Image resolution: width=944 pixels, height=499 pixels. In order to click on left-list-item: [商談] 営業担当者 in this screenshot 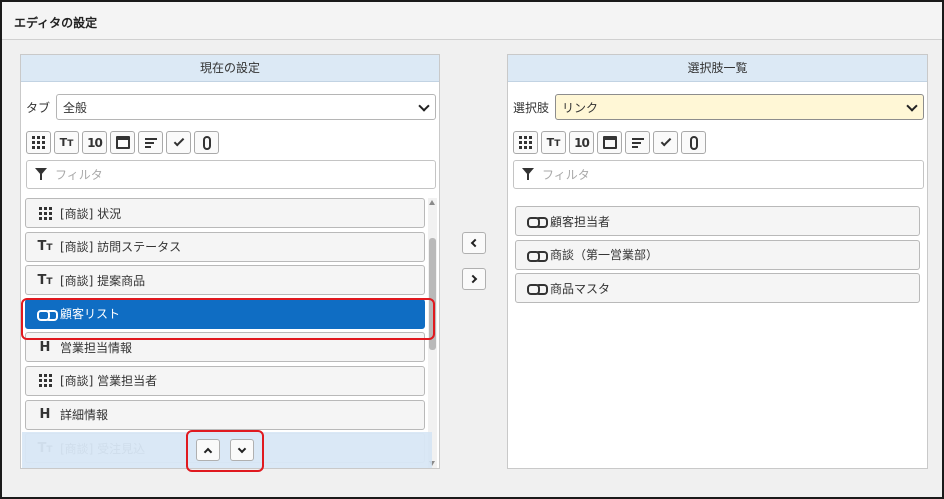, I will do `click(225, 380)`.